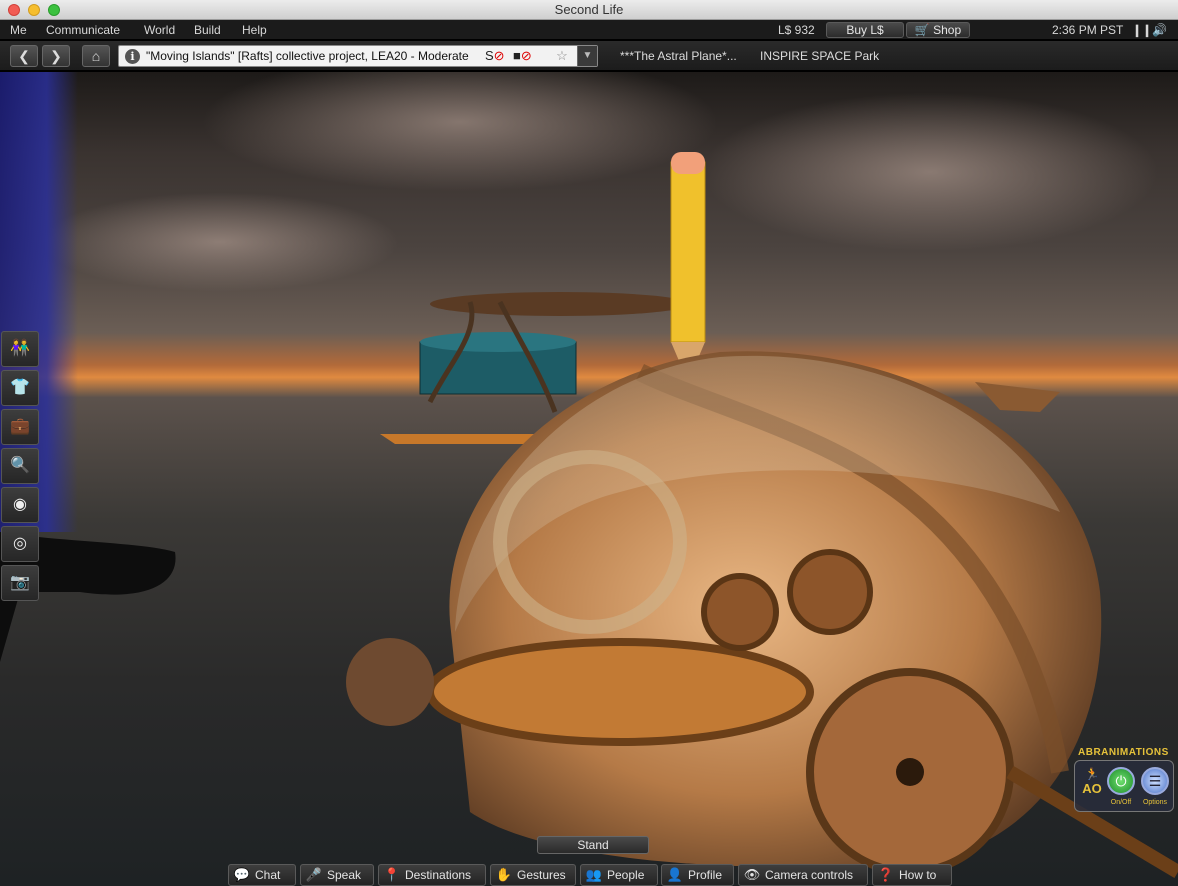 This screenshot has height=886, width=1178. Describe the element at coordinates (752, 874) in the screenshot. I see `eye-icon: 👁` at that location.